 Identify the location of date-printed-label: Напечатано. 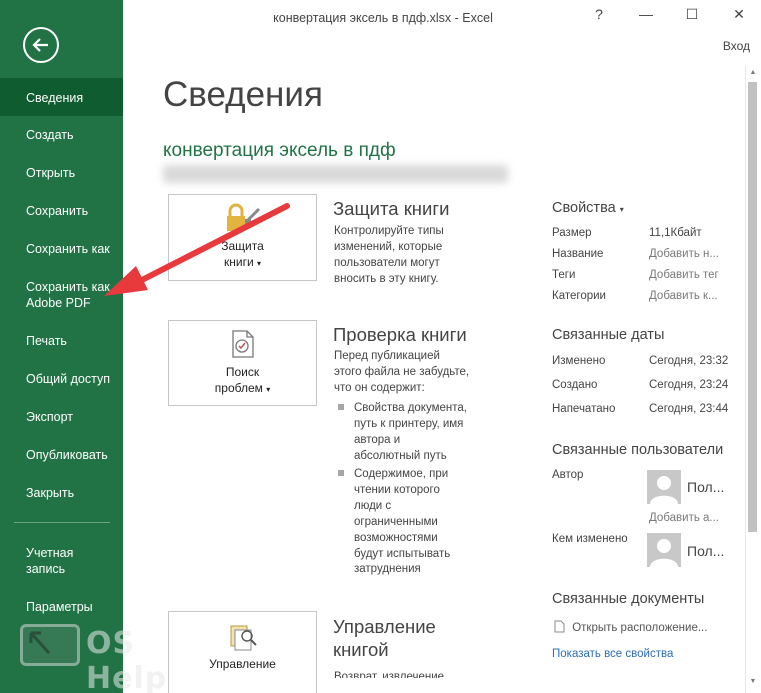
(584, 409).